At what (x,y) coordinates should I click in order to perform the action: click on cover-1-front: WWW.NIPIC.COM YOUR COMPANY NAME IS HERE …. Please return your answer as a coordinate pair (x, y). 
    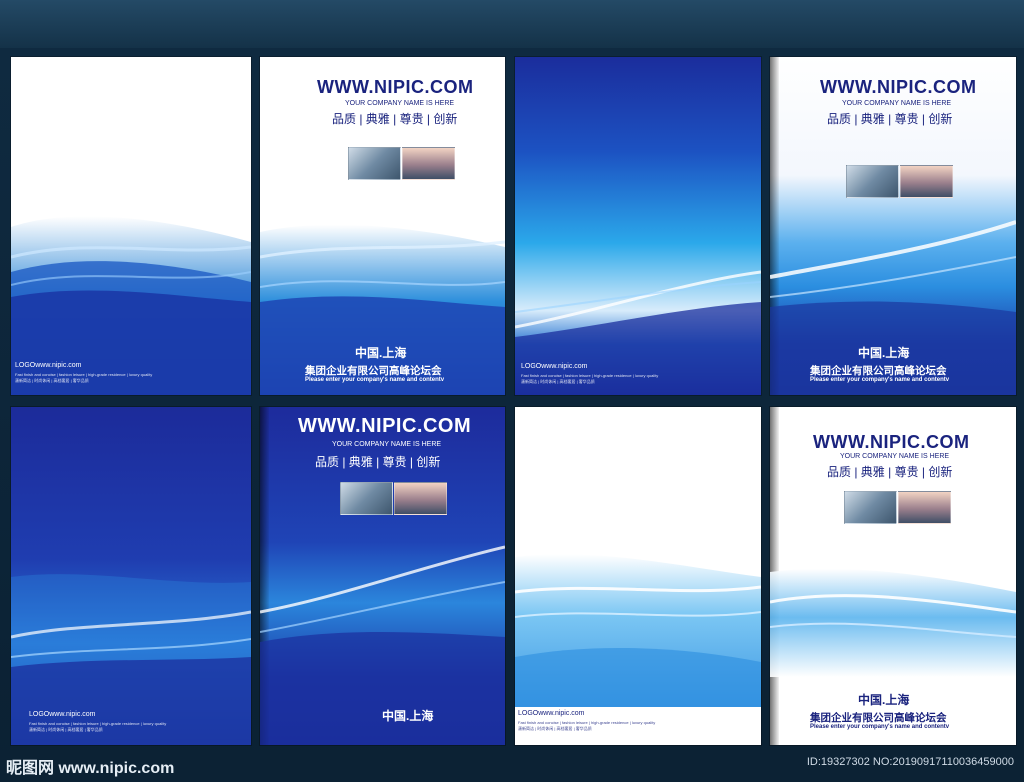
    Looking at the image, I should click on (382, 226).